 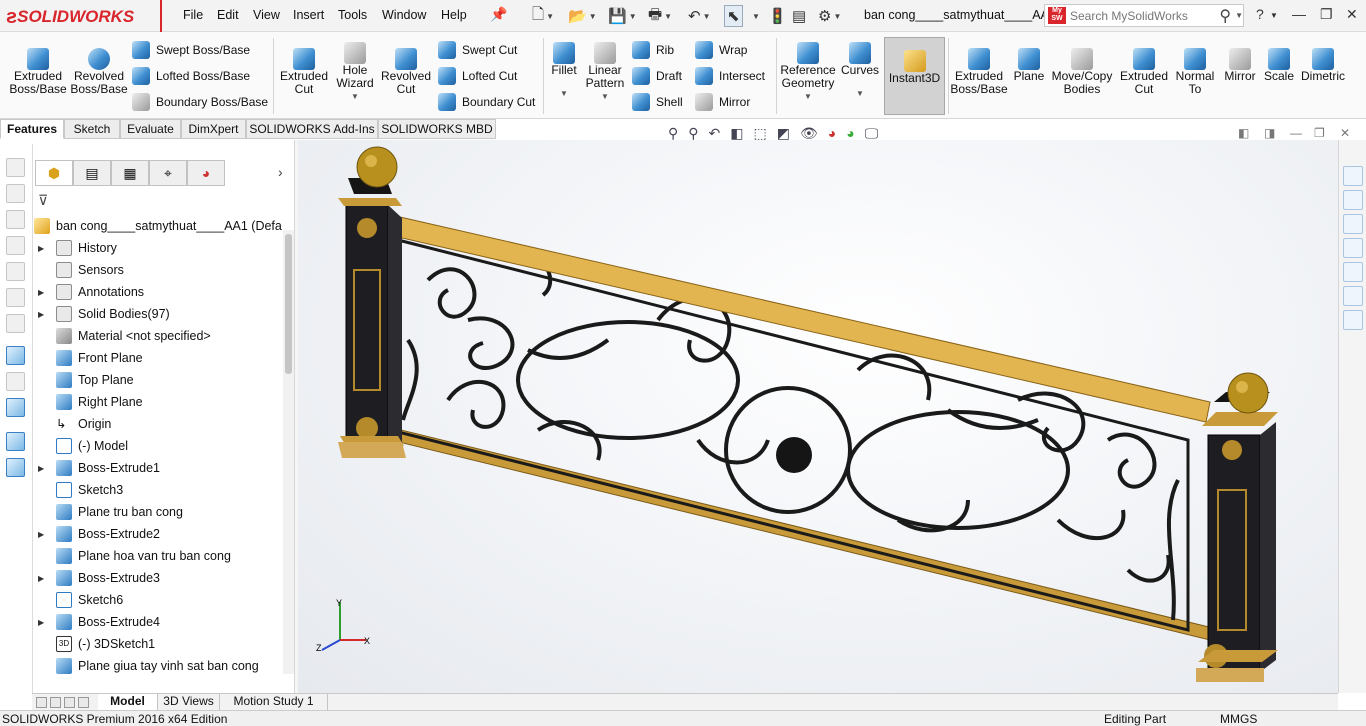 I want to click on configuration-manager-tab: ▦, so click(x=130, y=173).